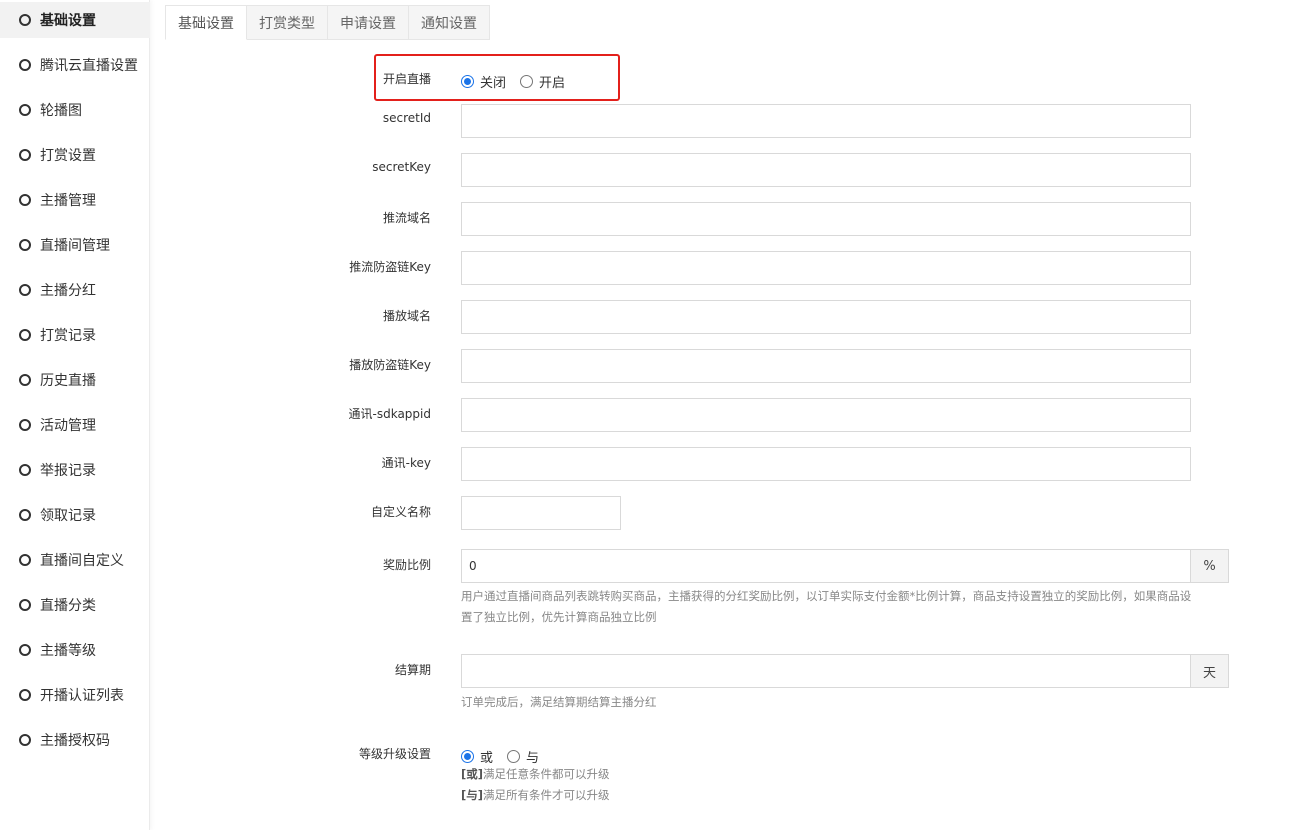 The image size is (1292, 830). I want to click on day-addon: 天, so click(1209, 671).